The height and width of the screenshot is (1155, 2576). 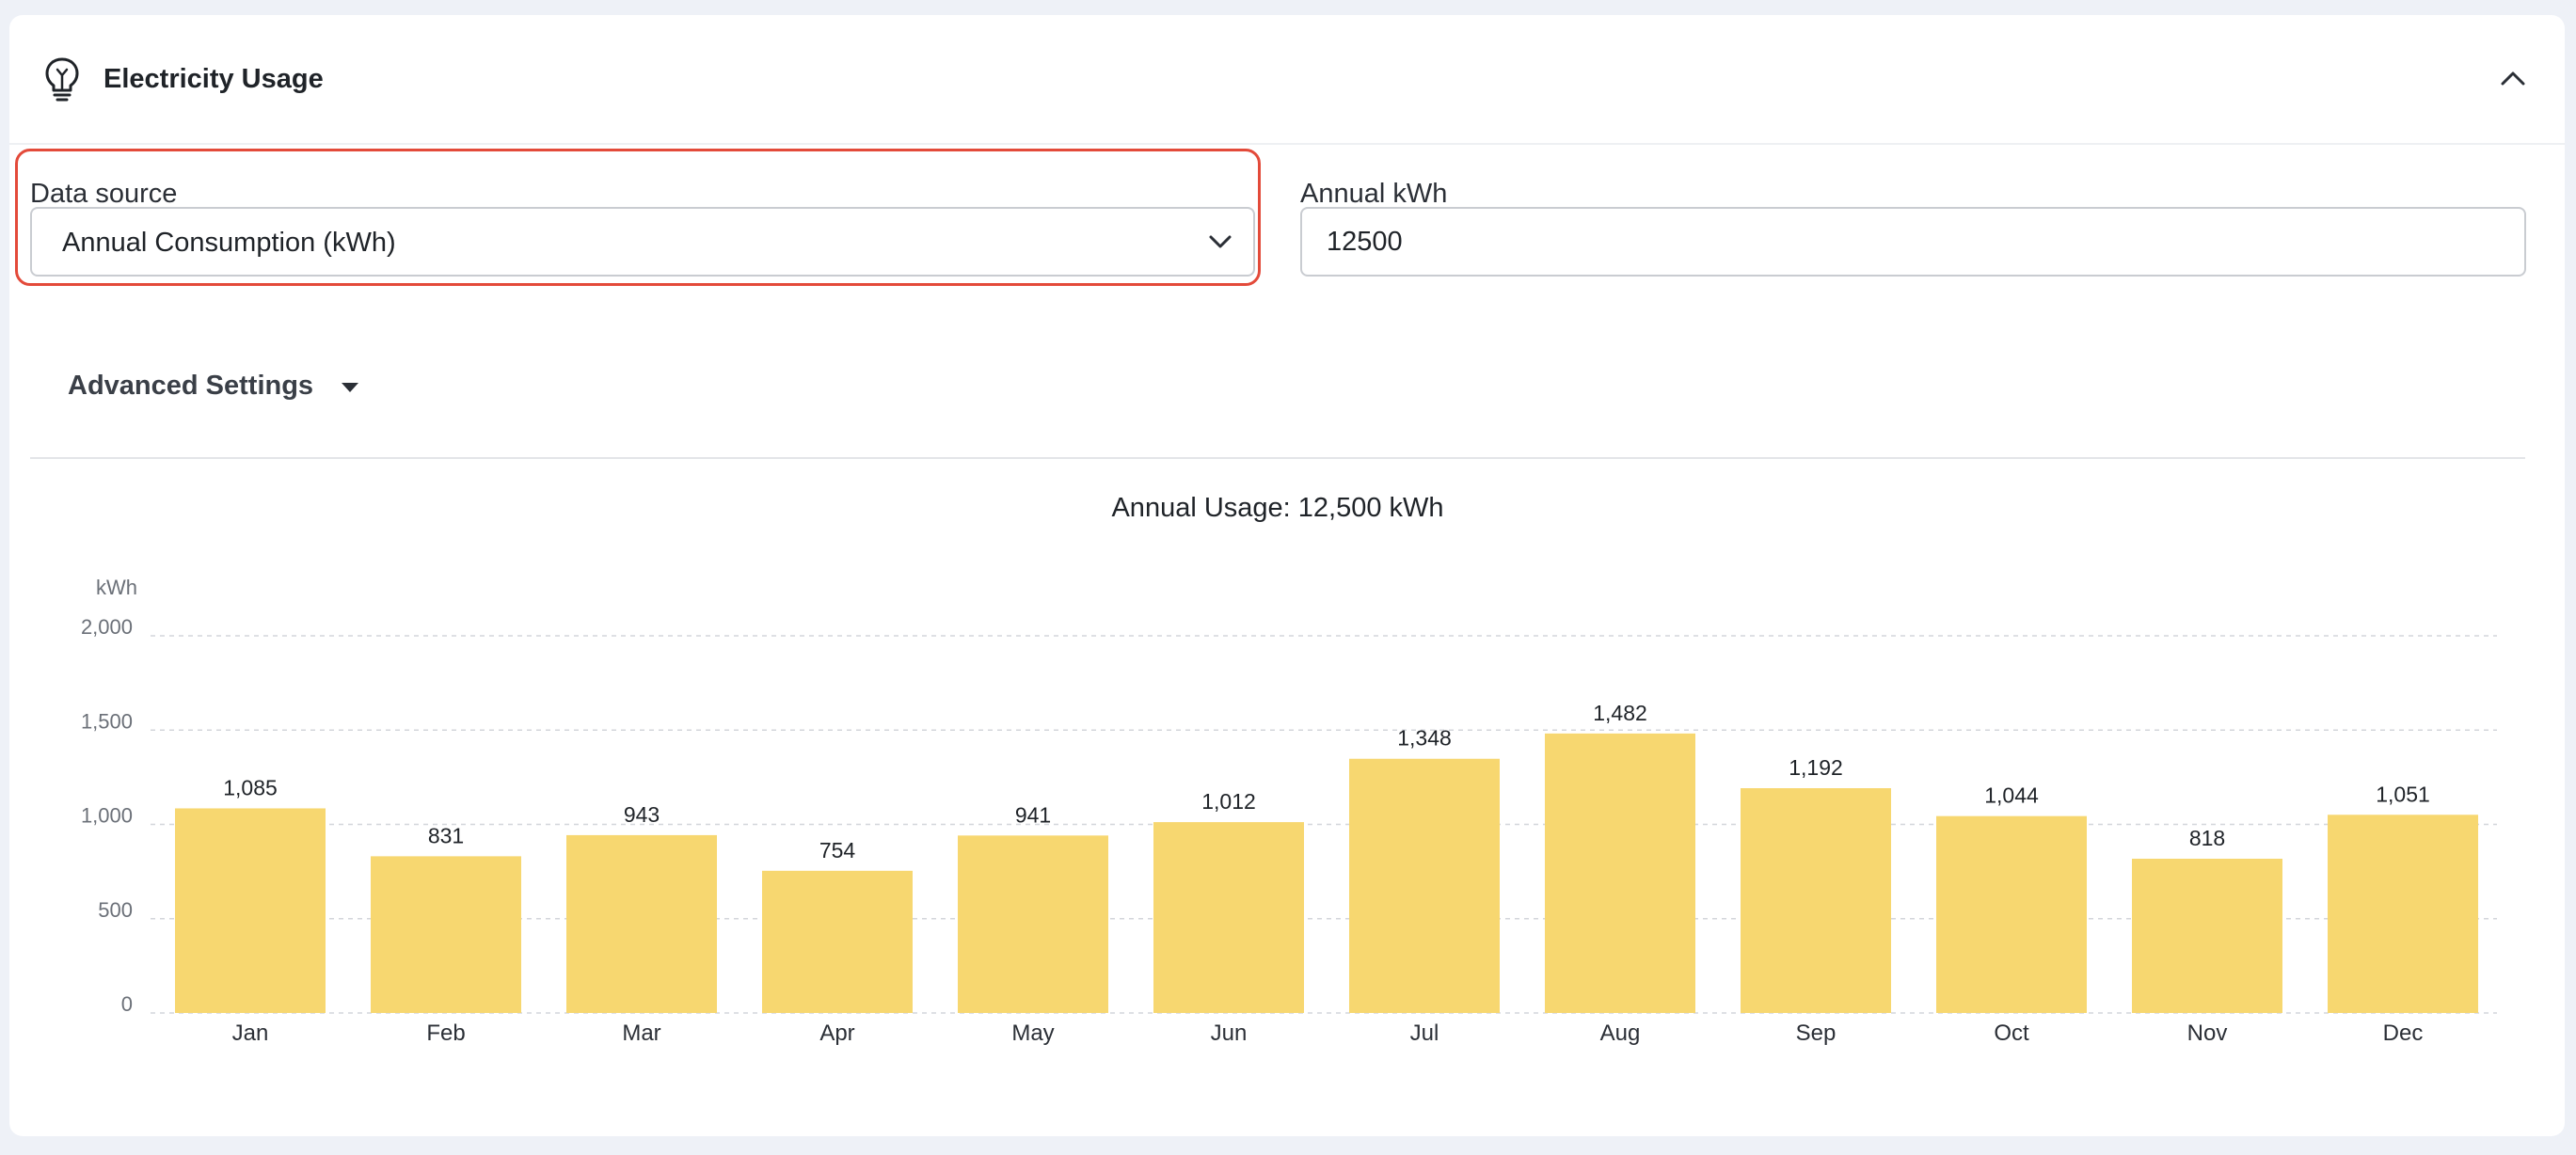 I want to click on x-tick-label: Jan, so click(x=251, y=1033).